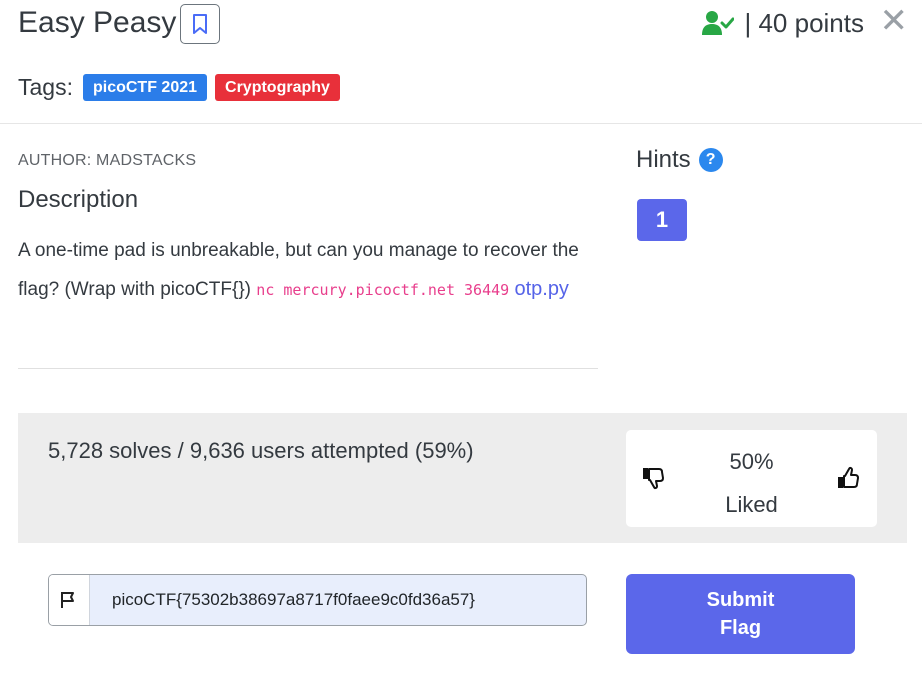 The image size is (922, 678). I want to click on hint-1-button: 1, so click(662, 220).